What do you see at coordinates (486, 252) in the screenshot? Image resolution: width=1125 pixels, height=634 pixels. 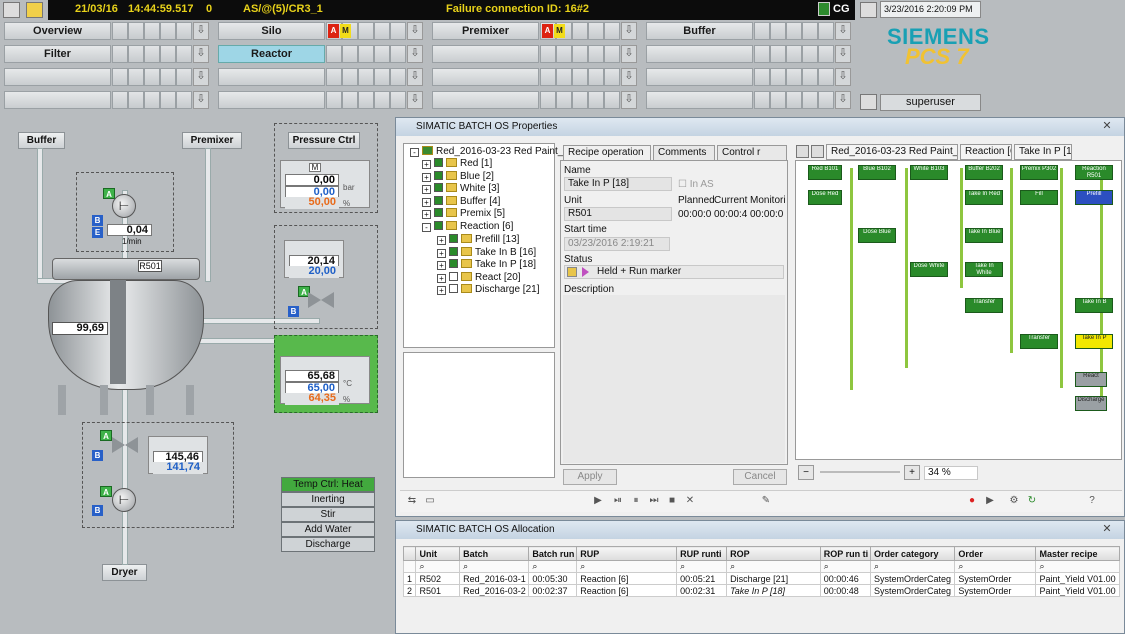 I see `tree-subitem: + Take In B [16]` at bounding box center [486, 252].